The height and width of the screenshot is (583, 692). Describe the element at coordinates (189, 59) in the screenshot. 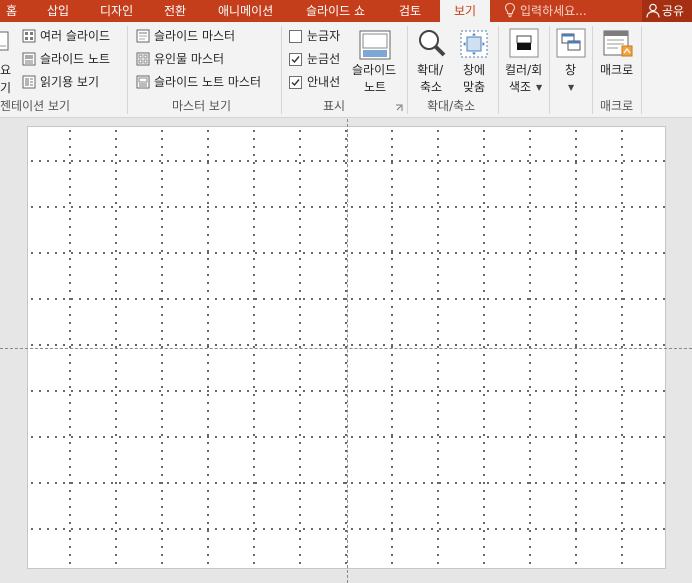

I see `handout-master-label: 유인물 마스터` at that location.